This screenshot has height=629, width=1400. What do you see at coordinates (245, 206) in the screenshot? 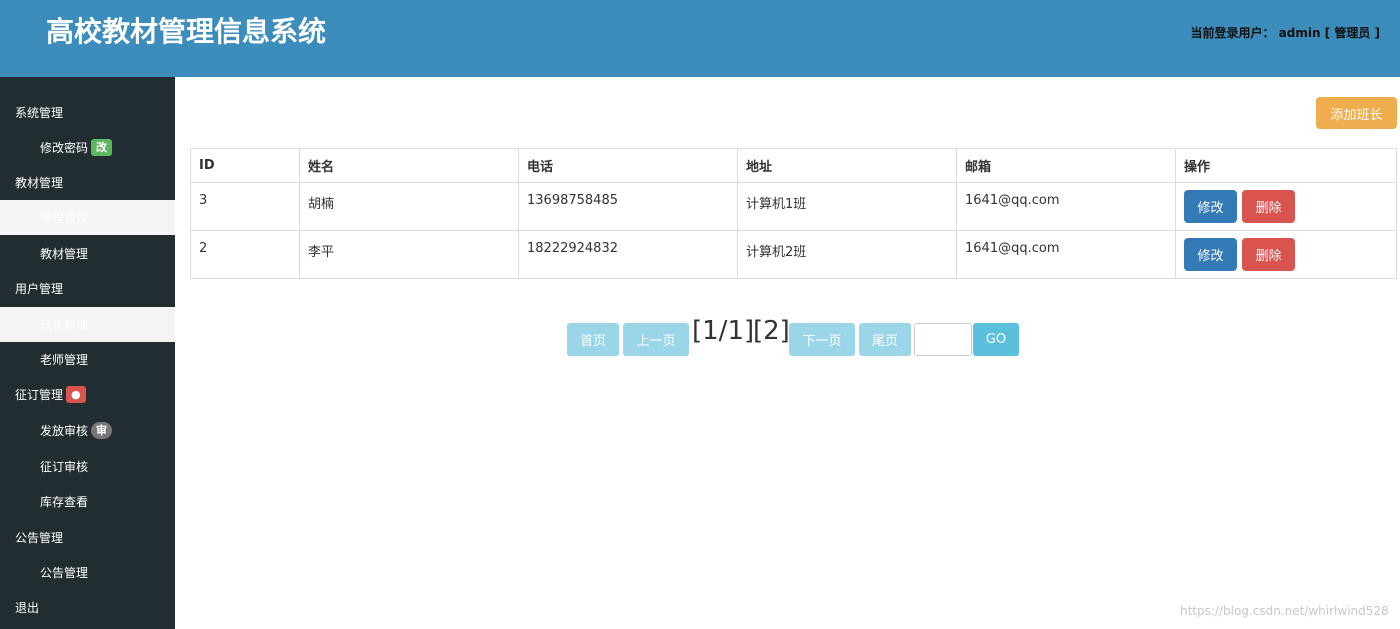
I see `cell-id: 3` at bounding box center [245, 206].